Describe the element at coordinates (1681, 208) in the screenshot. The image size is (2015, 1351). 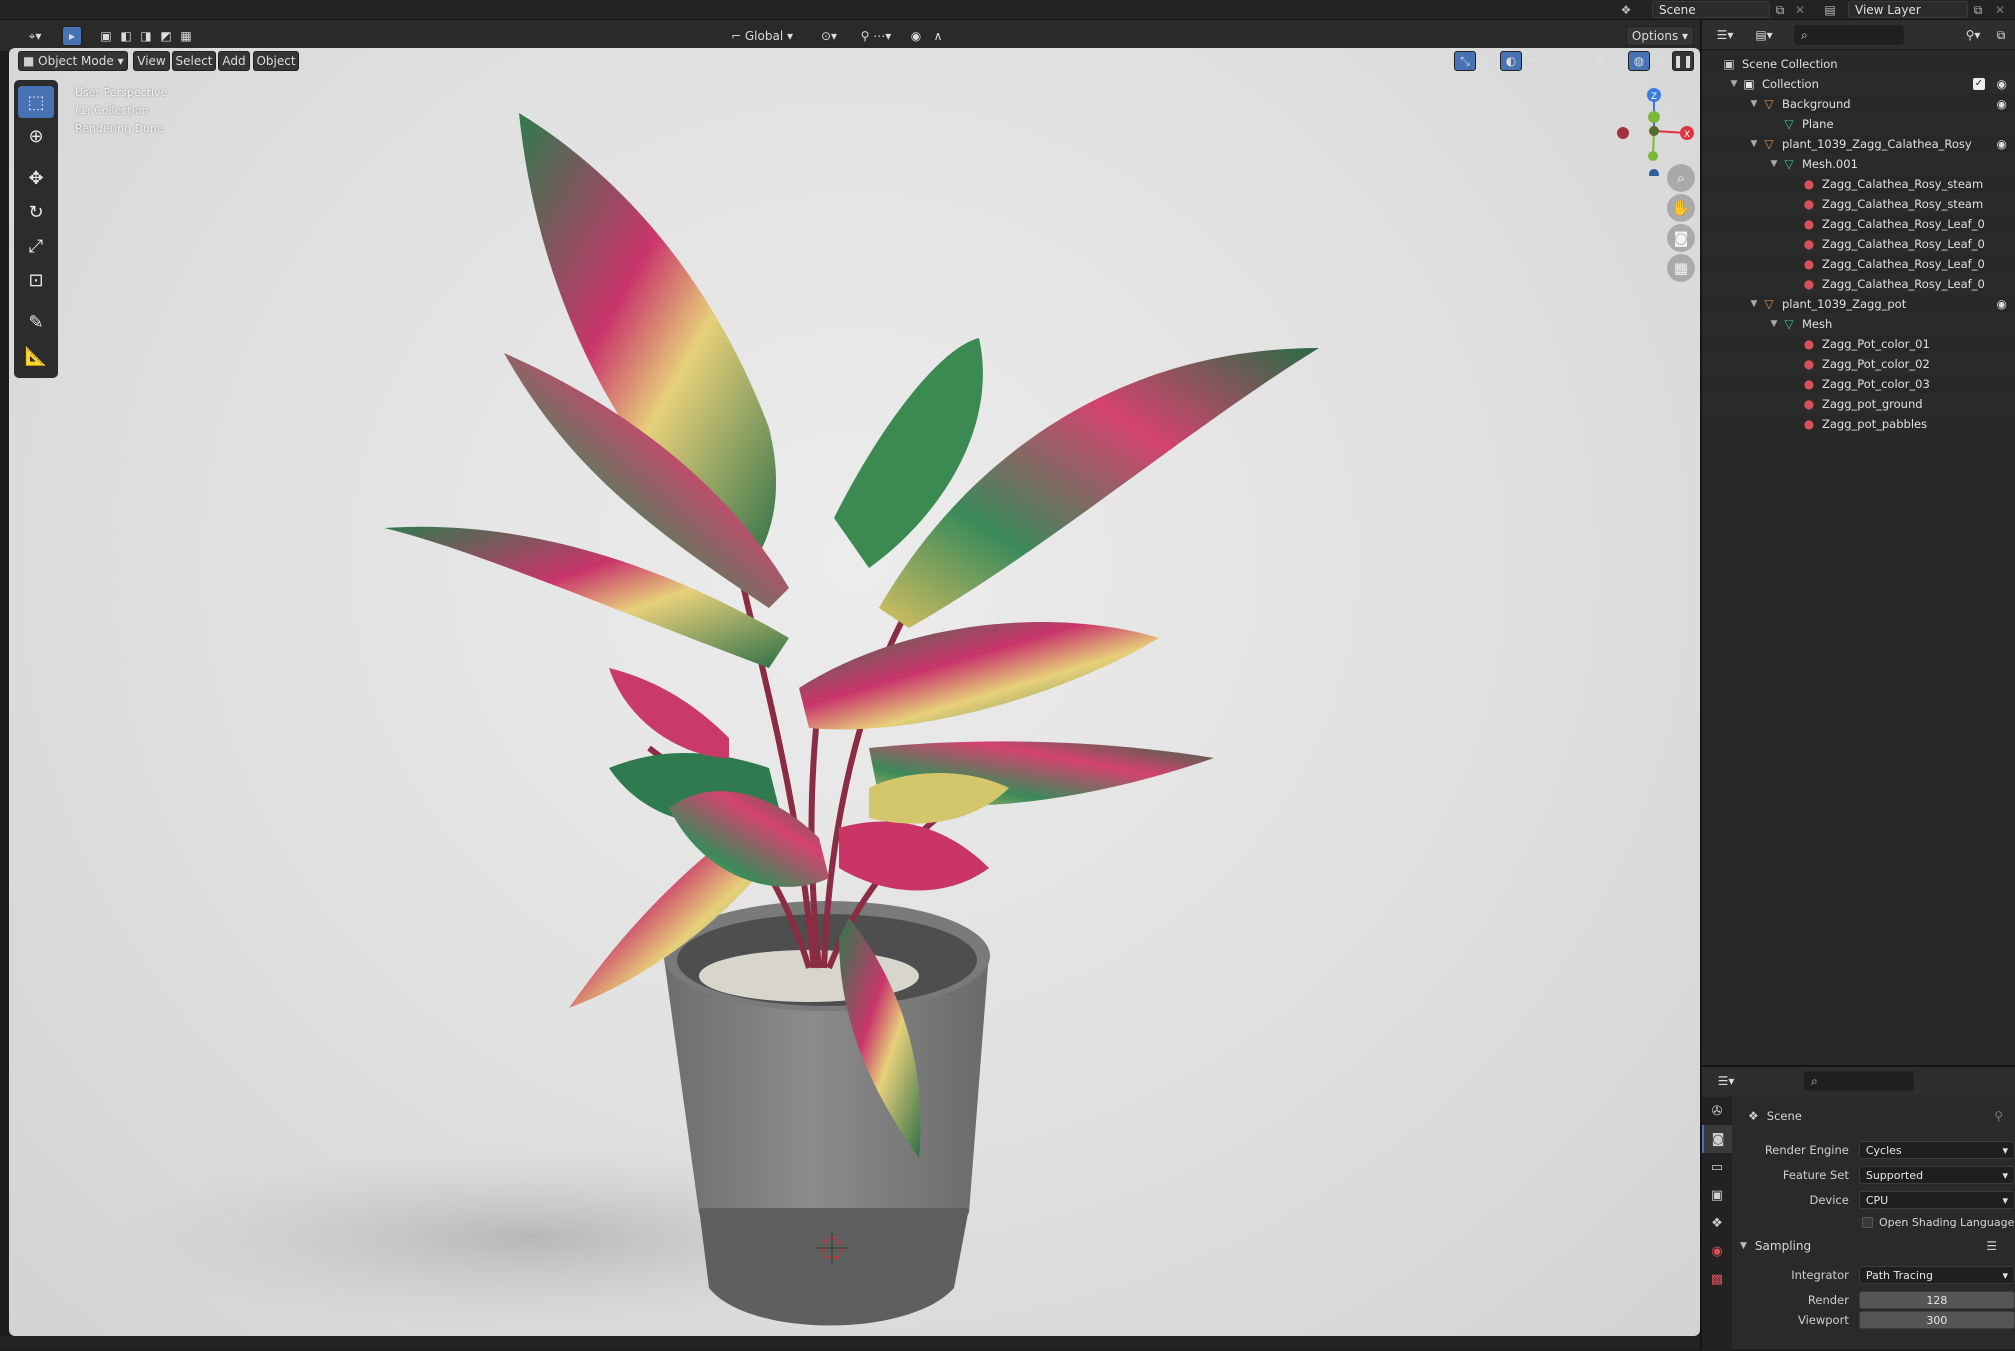
I see `pan-hand-icon: ✋` at that location.